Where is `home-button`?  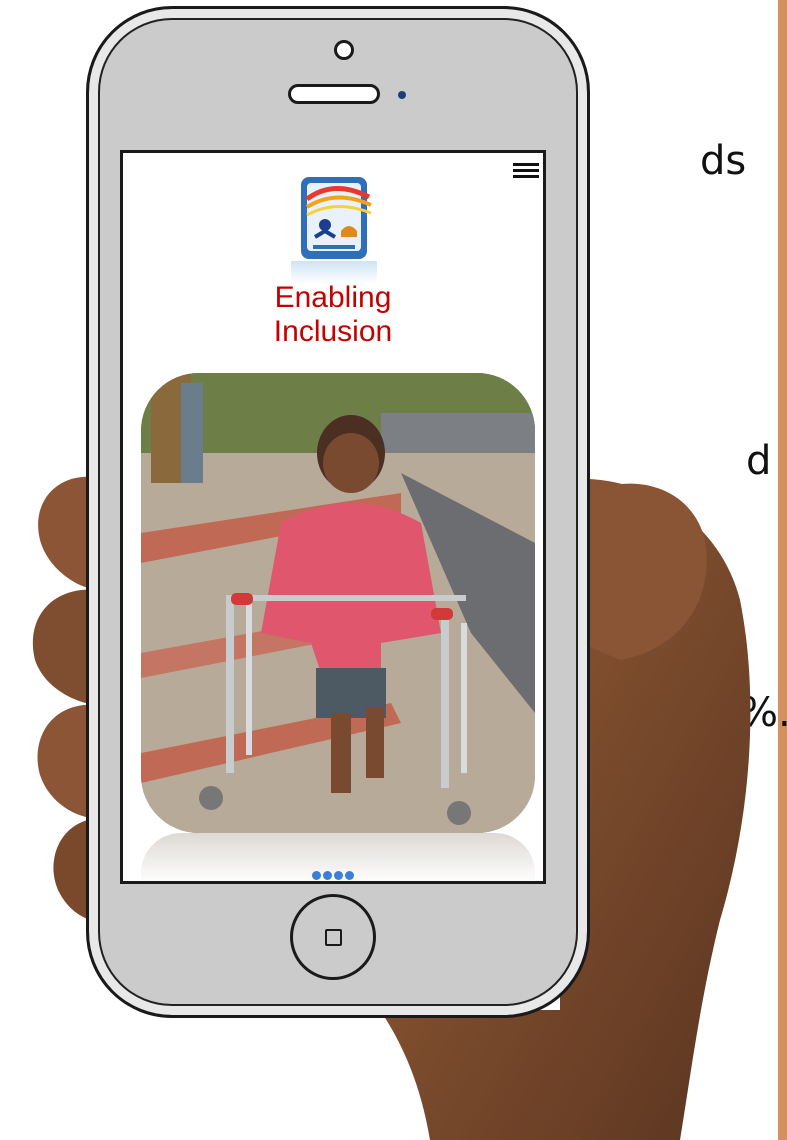
home-button is located at coordinates (333, 937).